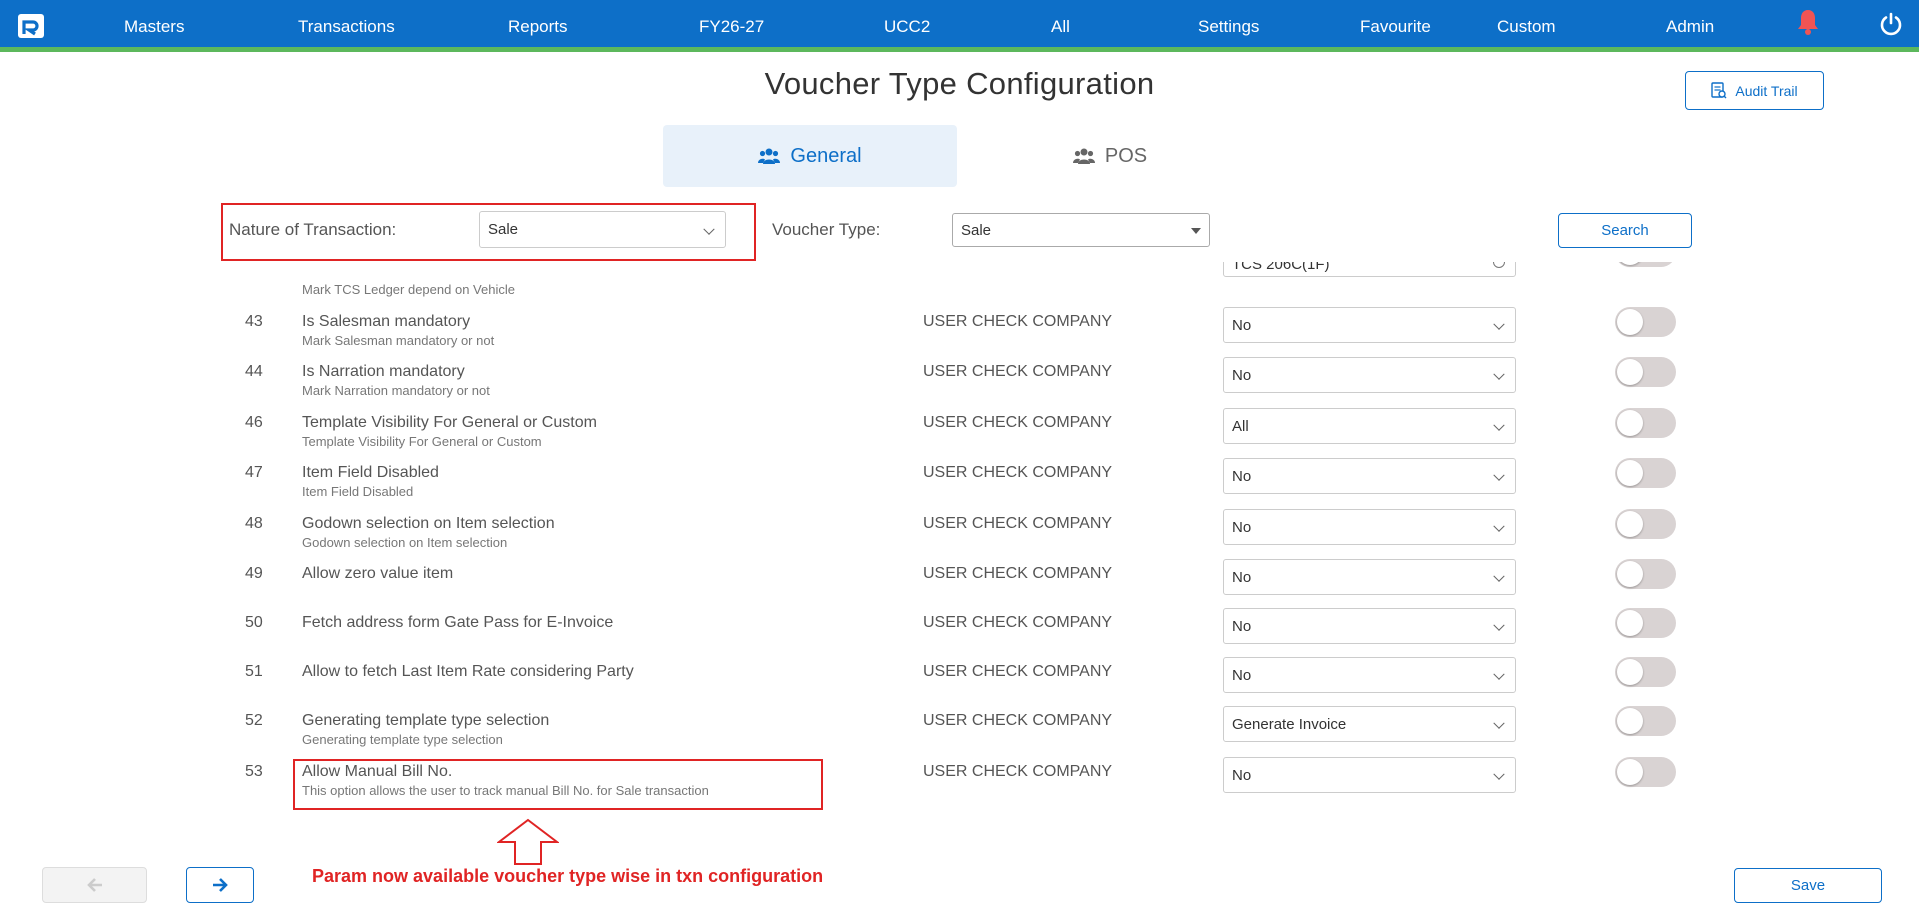 Image resolution: width=1919 pixels, height=917 pixels. What do you see at coordinates (1369, 426) in the screenshot?
I see `row-value-select: All` at bounding box center [1369, 426].